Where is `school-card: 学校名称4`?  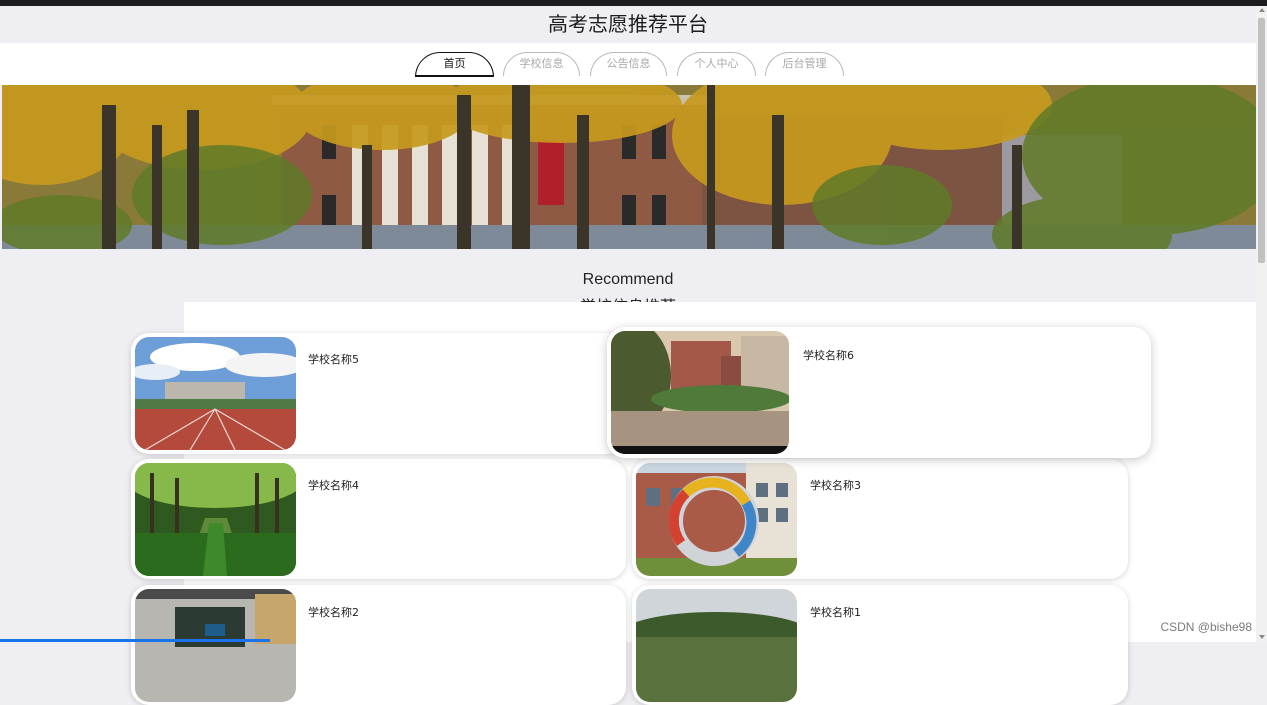 school-card: 学校名称4 is located at coordinates (378, 519).